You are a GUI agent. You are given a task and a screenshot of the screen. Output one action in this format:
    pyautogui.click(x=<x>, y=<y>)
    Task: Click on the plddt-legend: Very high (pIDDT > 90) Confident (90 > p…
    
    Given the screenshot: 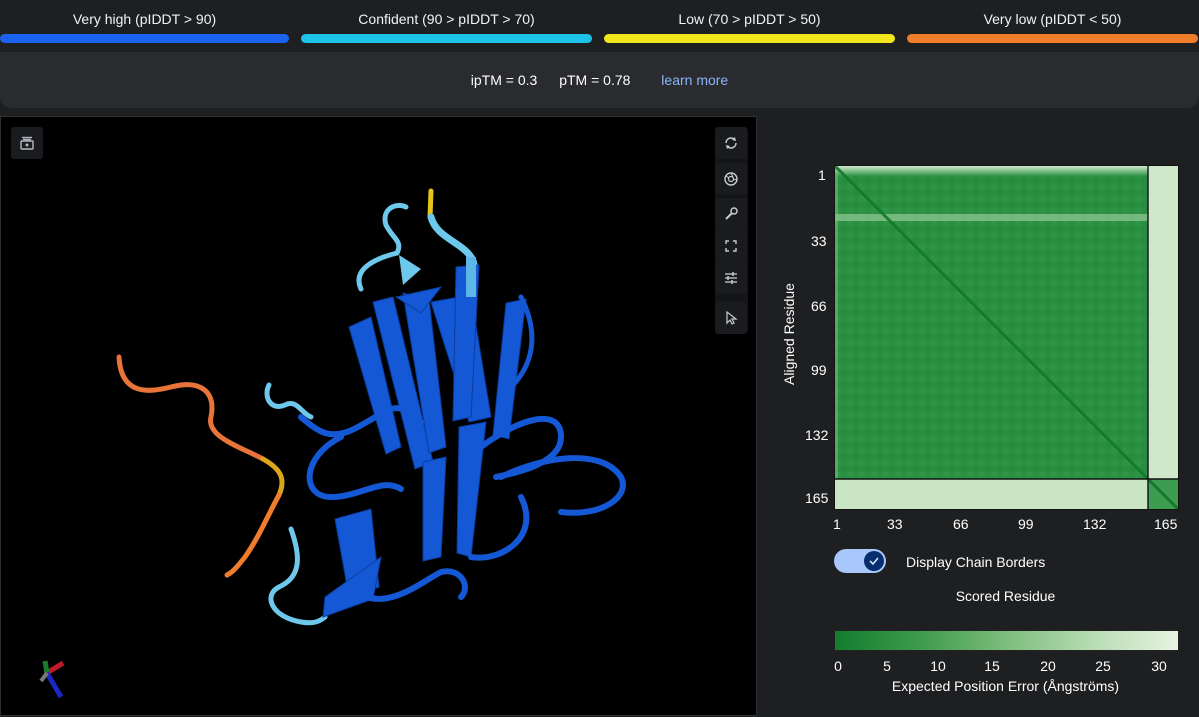 What is the action you would take?
    pyautogui.click(x=599, y=24)
    